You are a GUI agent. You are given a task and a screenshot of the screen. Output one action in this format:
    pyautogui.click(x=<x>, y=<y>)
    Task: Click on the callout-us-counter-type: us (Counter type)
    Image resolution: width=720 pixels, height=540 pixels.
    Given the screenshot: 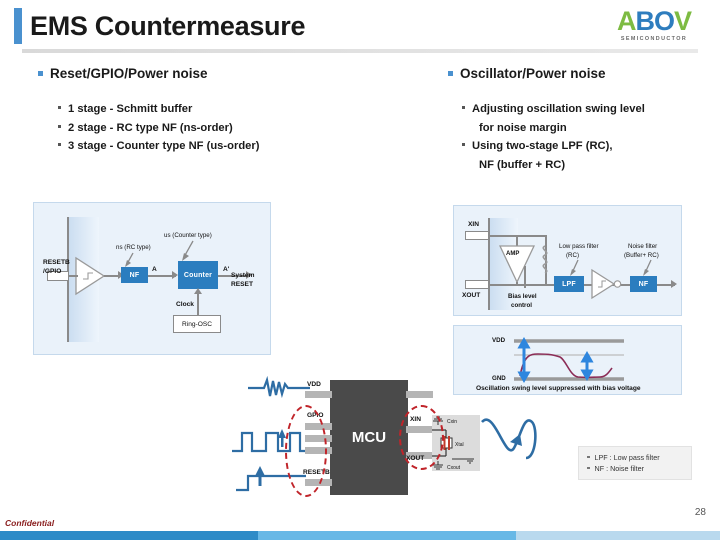 What is the action you would take?
    pyautogui.click(x=188, y=235)
    